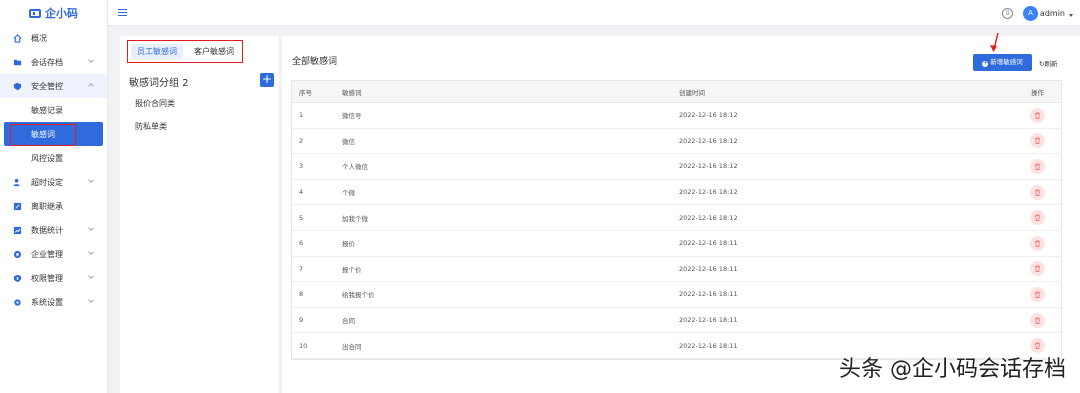 This screenshot has width=1080, height=393. I want to click on chevron-up-icon, so click(91, 86).